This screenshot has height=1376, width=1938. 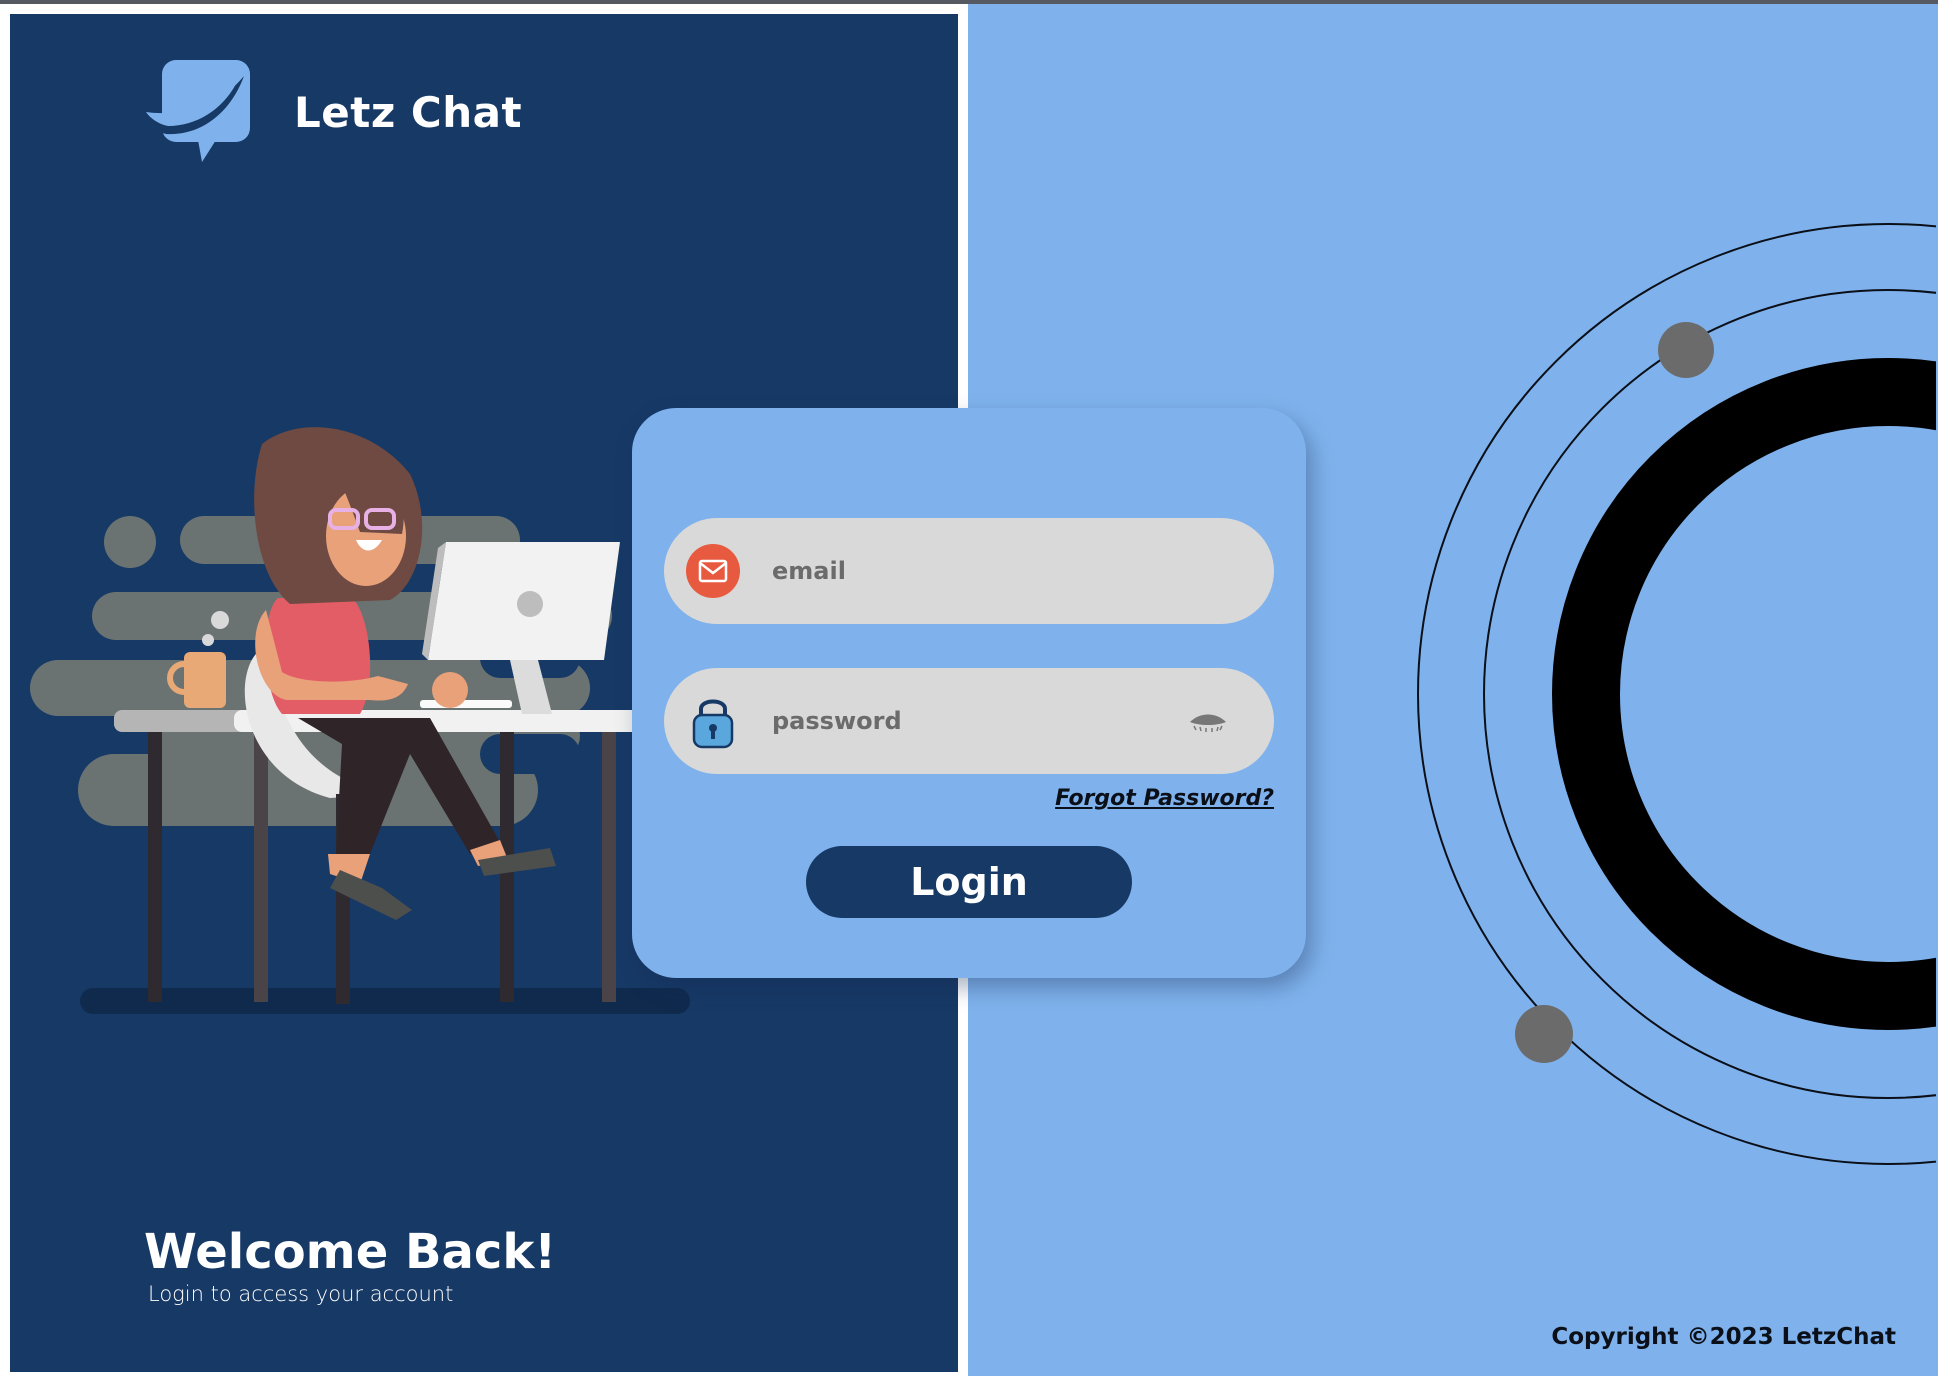 I want to click on mail-icon, so click(x=713, y=571).